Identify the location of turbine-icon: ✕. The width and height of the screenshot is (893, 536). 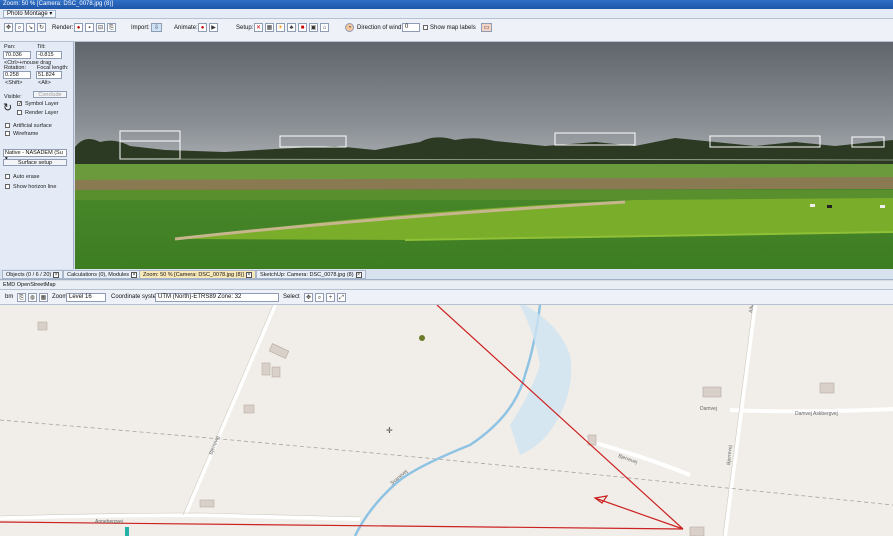
(258, 27).